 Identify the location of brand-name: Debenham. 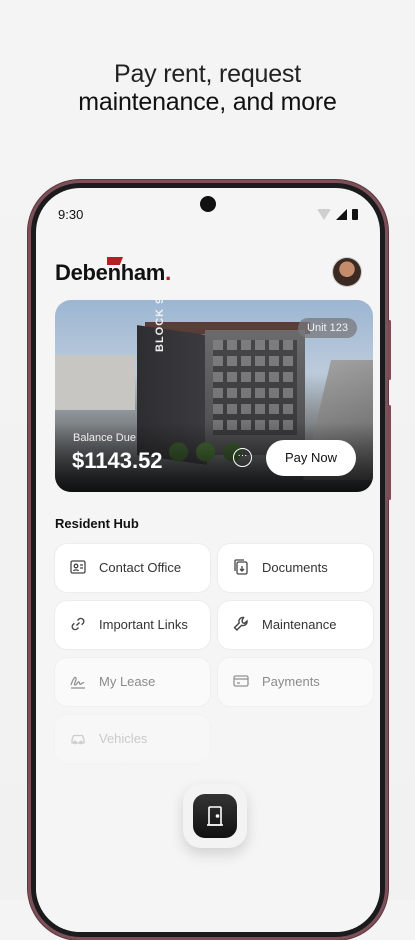
(110, 272).